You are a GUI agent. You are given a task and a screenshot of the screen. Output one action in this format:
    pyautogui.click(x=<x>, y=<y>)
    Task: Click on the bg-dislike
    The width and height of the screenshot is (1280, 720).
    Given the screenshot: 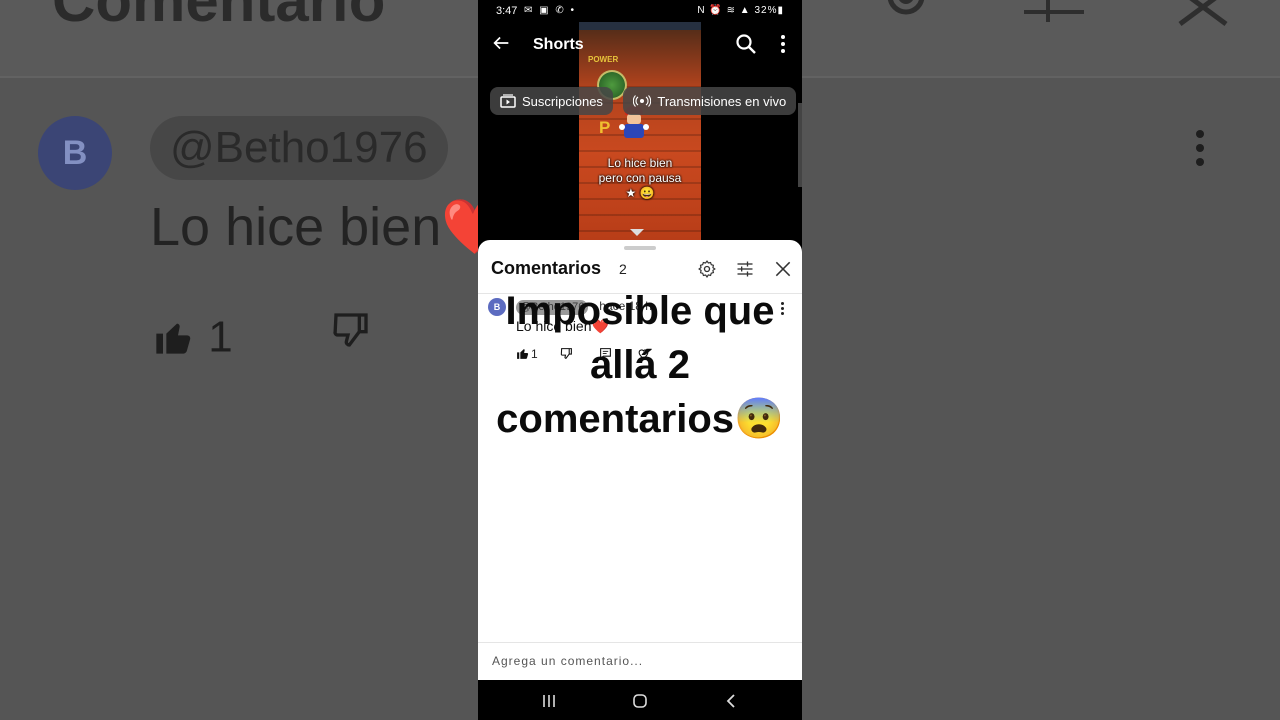 What is the action you would take?
    pyautogui.click(x=351, y=335)
    